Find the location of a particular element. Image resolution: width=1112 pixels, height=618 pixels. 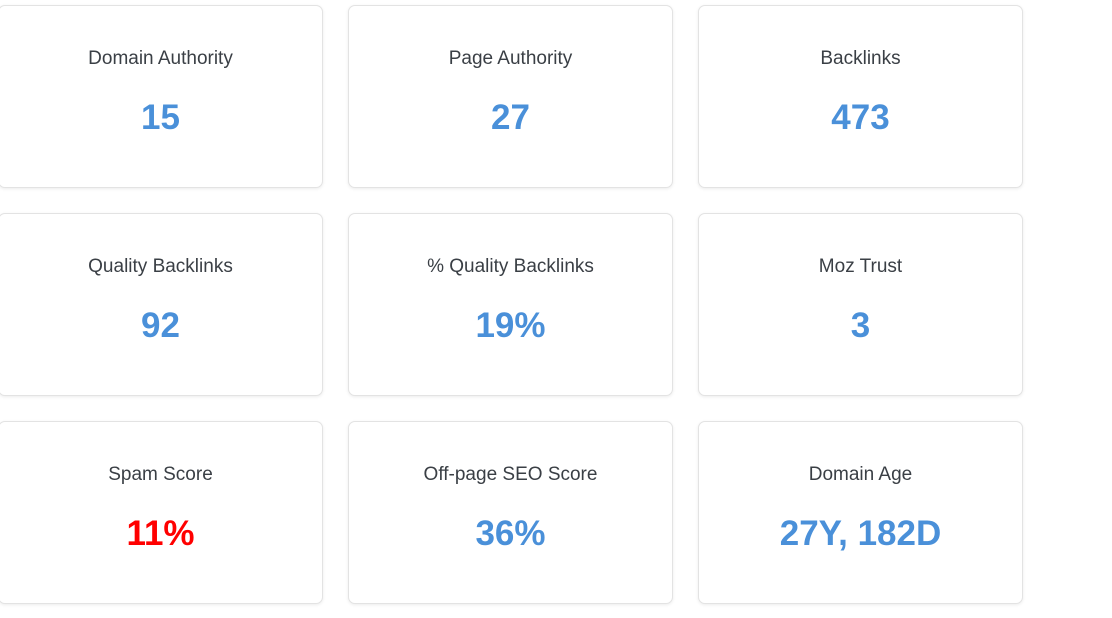

metric-label: Spam Score is located at coordinates (160, 474).